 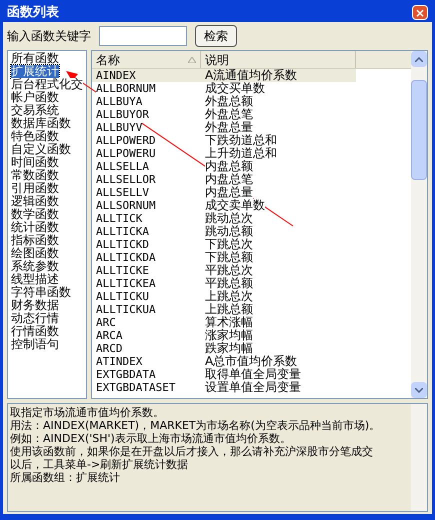 What do you see at coordinates (126, 257) in the screenshot?
I see `table-cell: ALLTICKDA` at bounding box center [126, 257].